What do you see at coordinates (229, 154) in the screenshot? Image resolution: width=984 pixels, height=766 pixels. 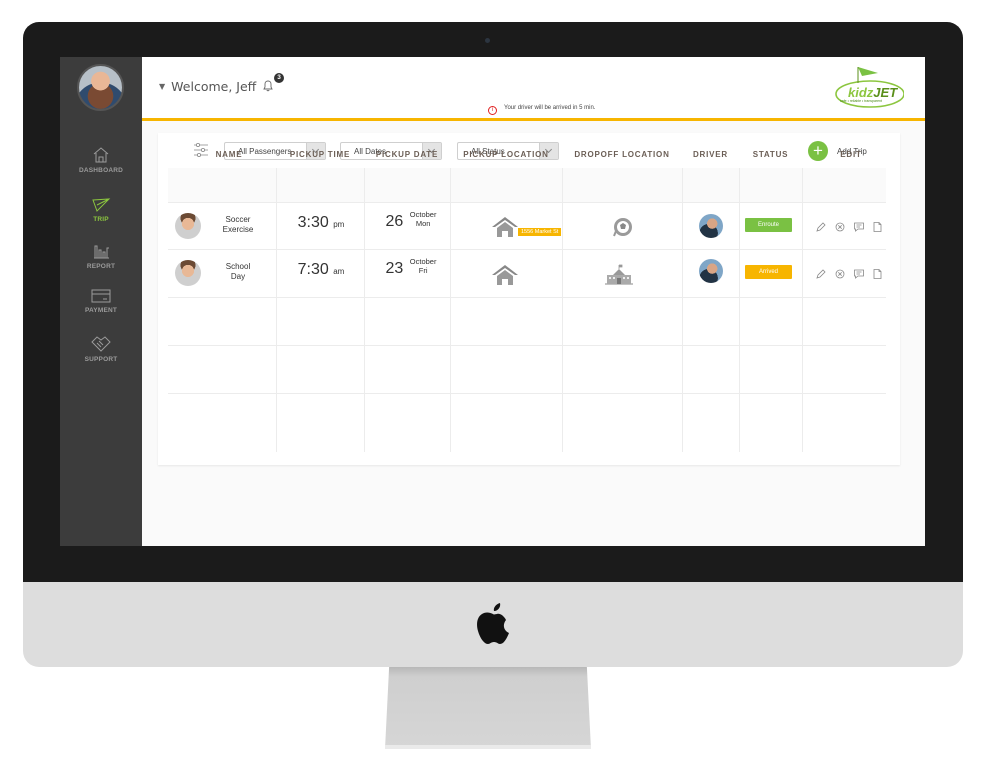 I see `column-header-name: NAME` at bounding box center [229, 154].